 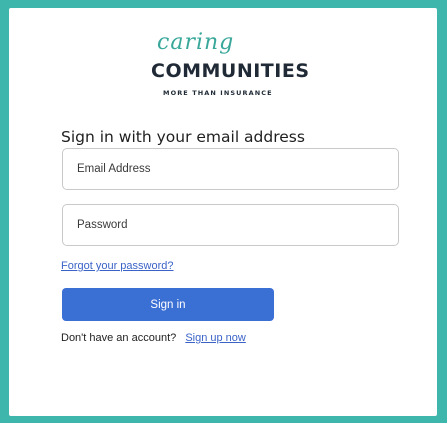 What do you see at coordinates (230, 71) in the screenshot?
I see `logo-wordmark: COMMUNITIES` at bounding box center [230, 71].